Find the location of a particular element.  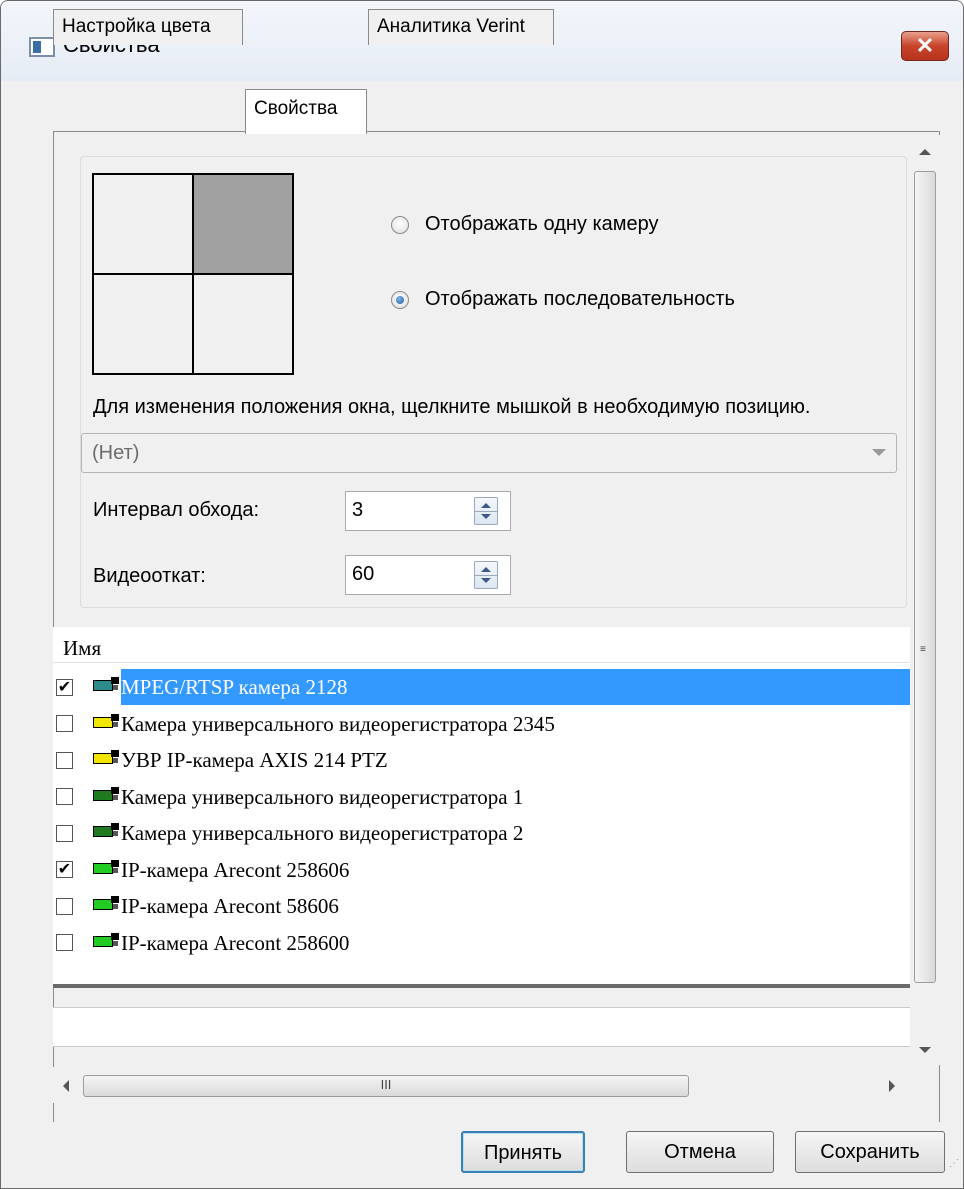

radio-single-camera: Отображать одну камеру is located at coordinates (525, 224).